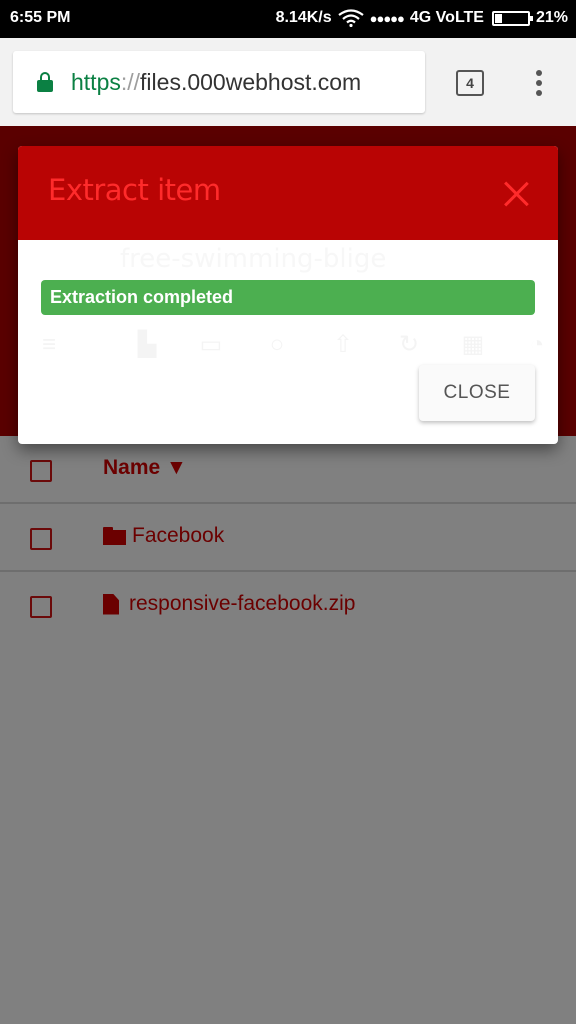 Image resolution: width=576 pixels, height=1024 pixels. I want to click on signal-strength-icon: ●●●●●, so click(387, 18).